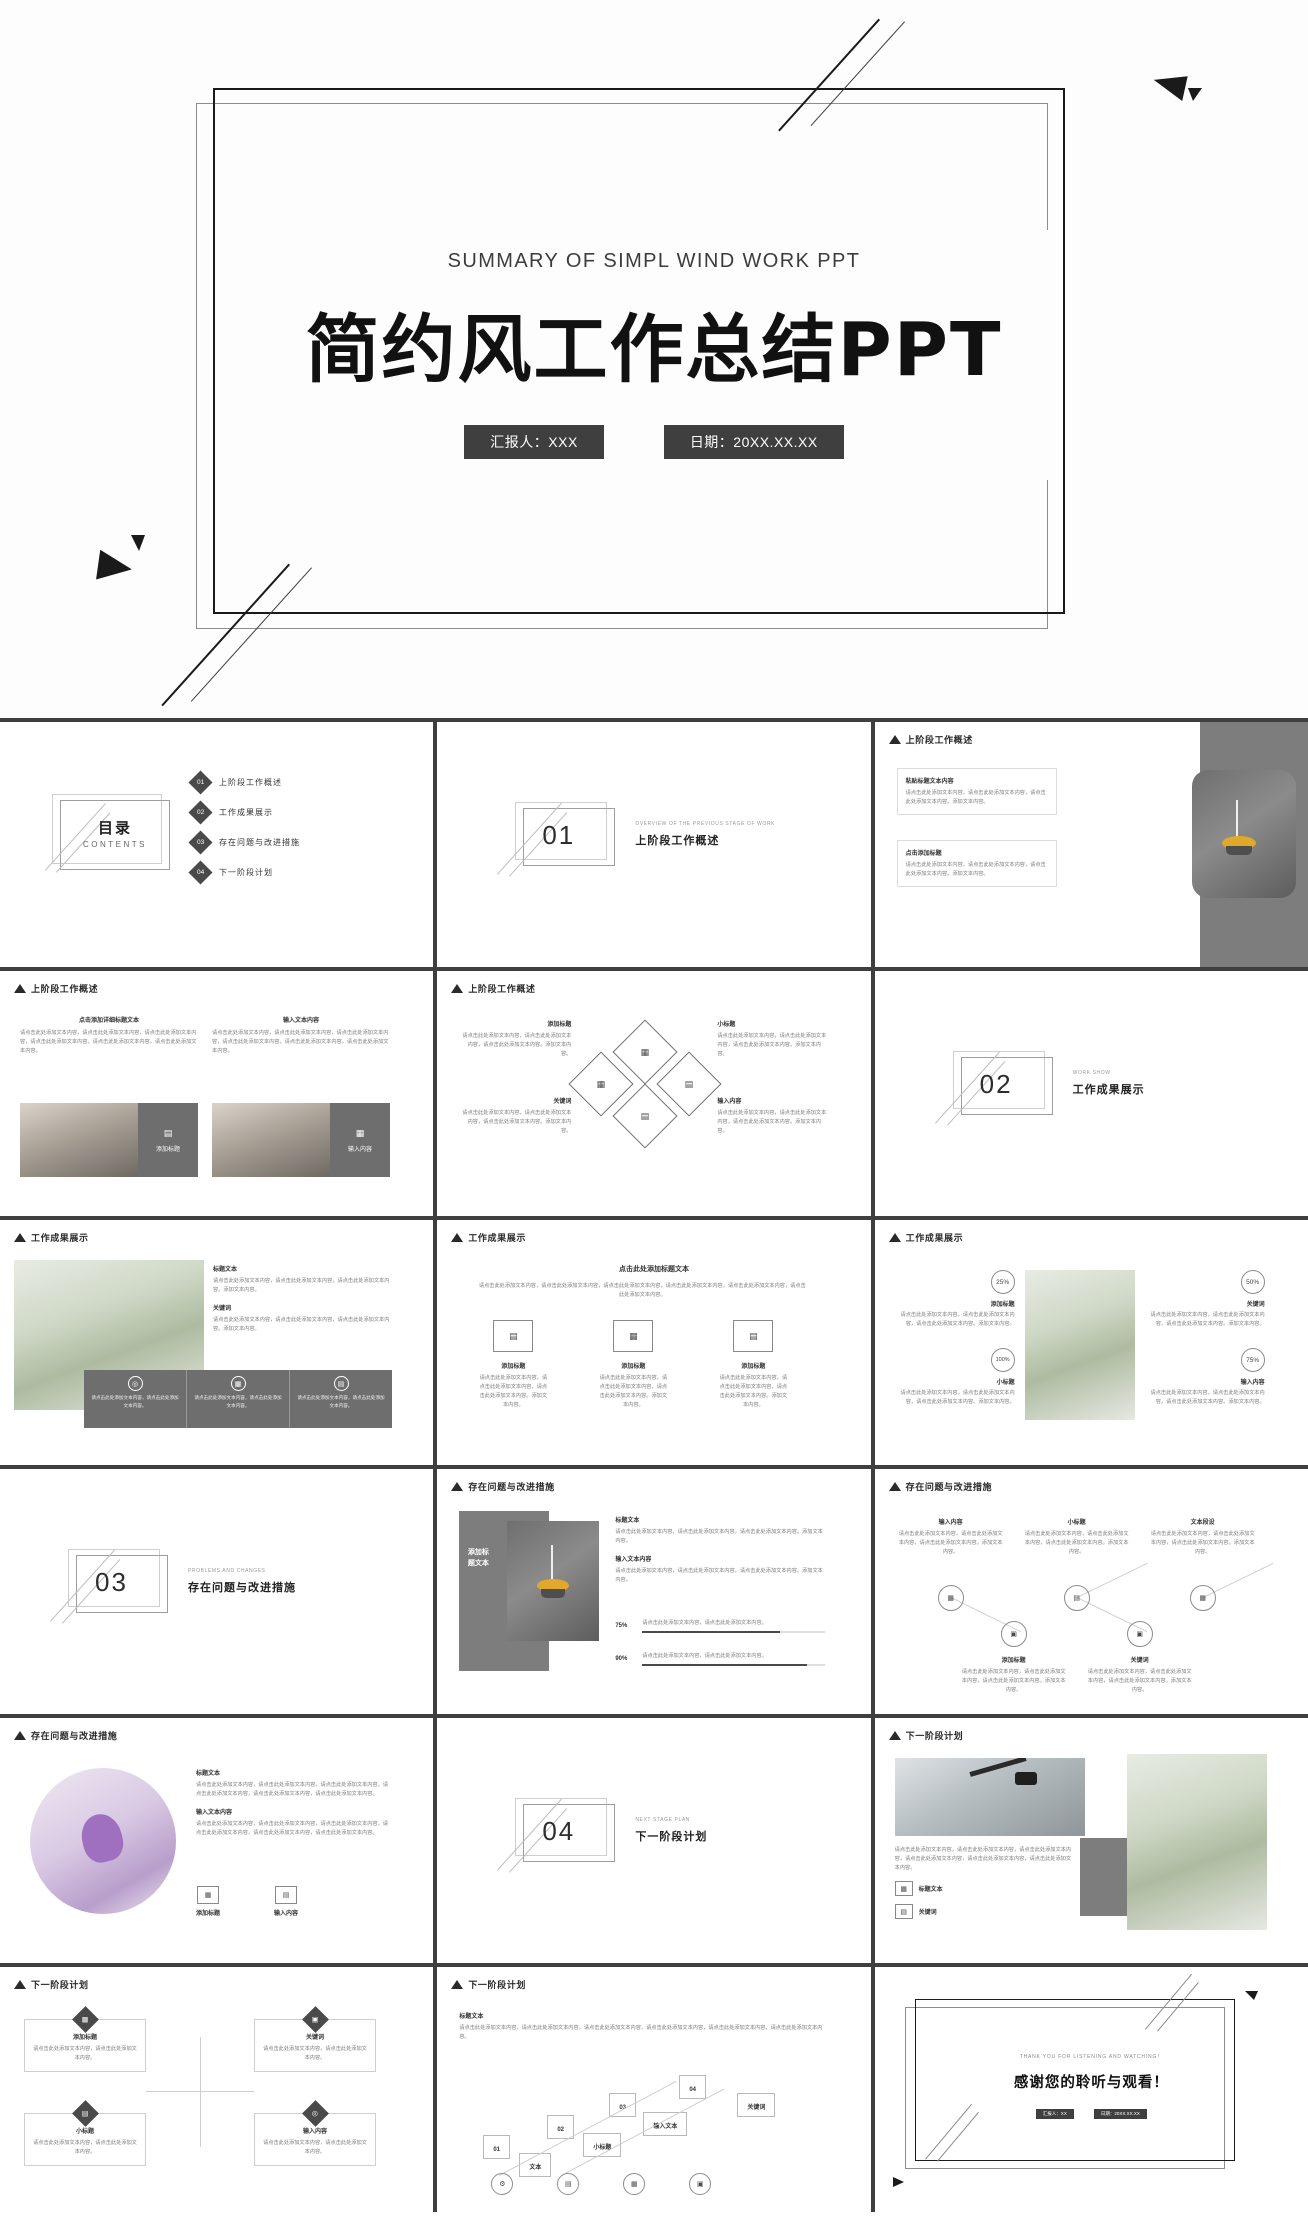 This screenshot has width=1308, height=2216. I want to click on timeline-step-text-4: 关键词, so click(756, 2105).